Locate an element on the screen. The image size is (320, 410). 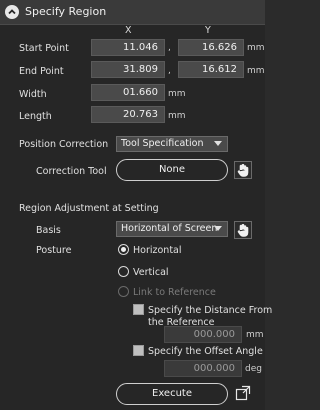
basis-value: Horizontal of Screen is located at coordinates (169, 228).